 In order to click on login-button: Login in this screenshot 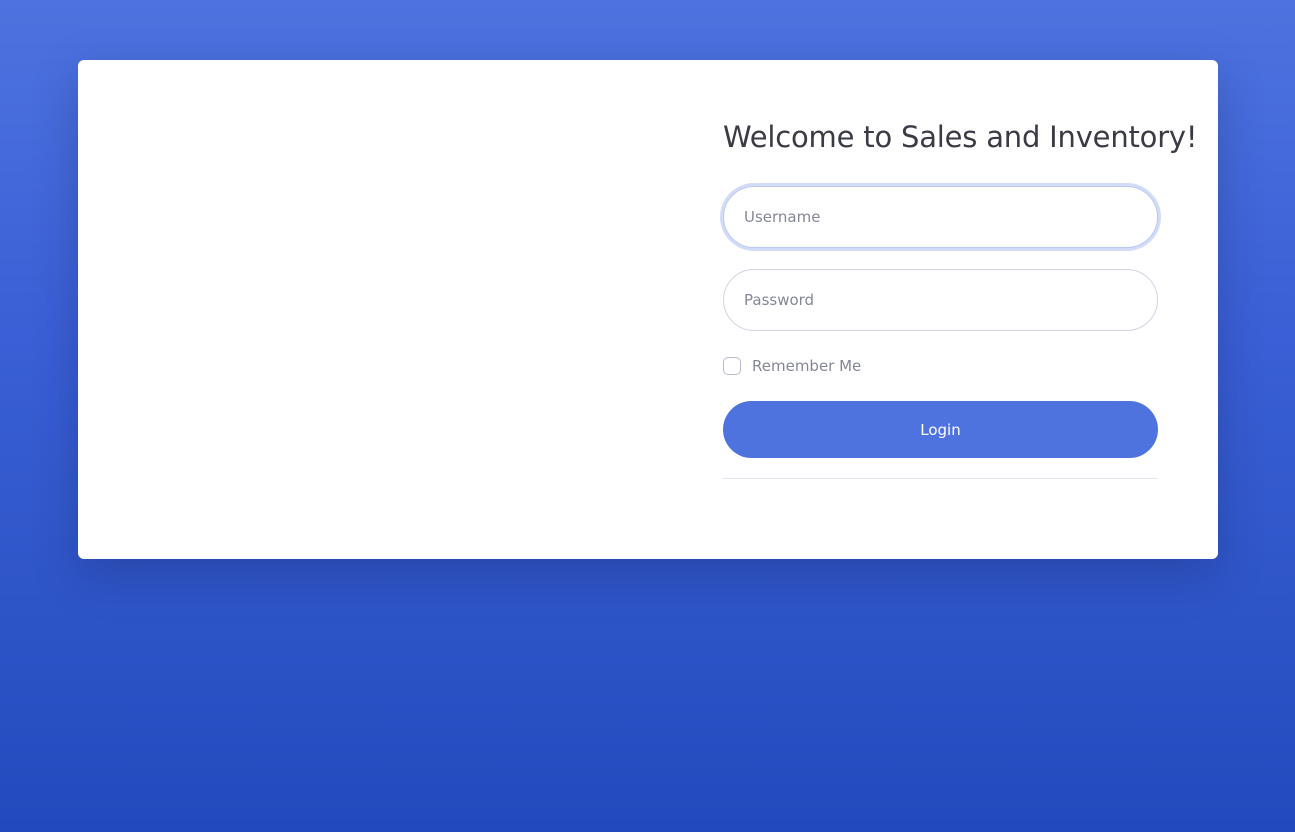, I will do `click(940, 429)`.